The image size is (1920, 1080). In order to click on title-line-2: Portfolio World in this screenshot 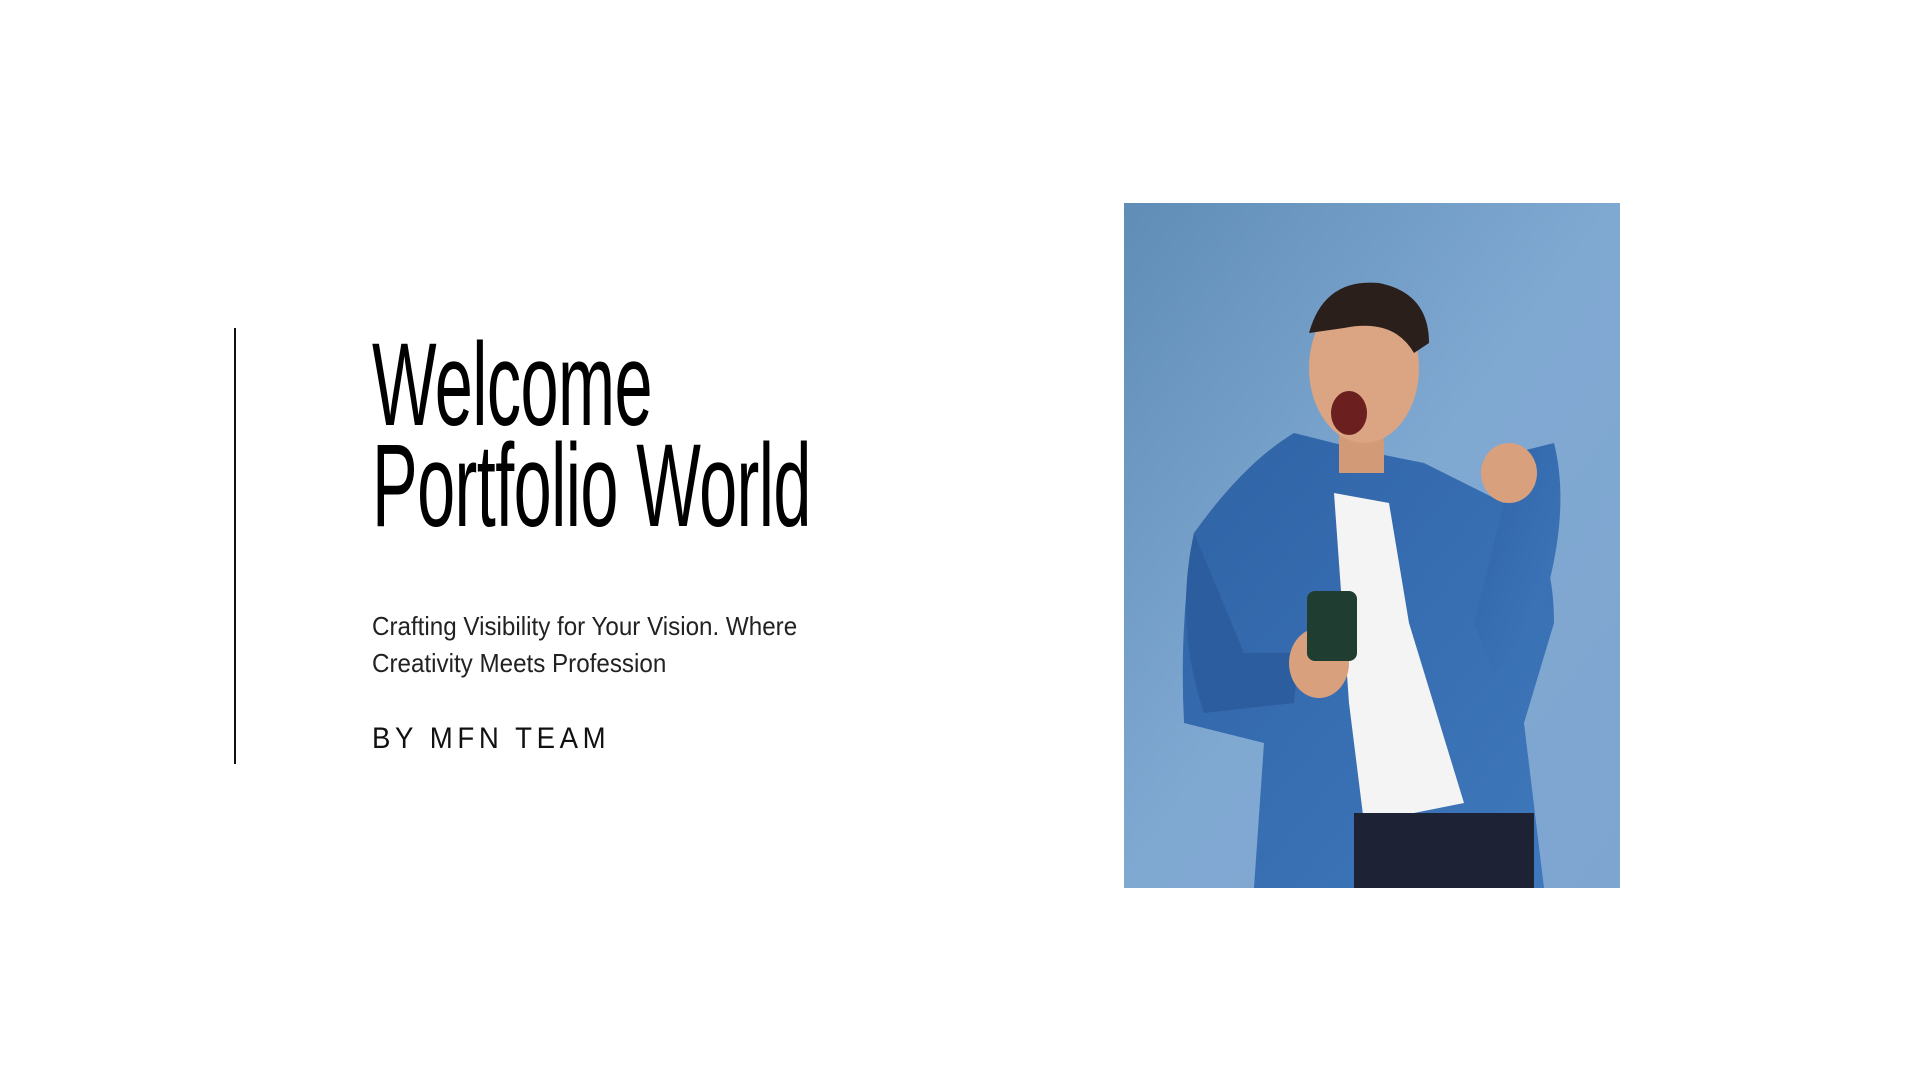, I will do `click(591, 486)`.